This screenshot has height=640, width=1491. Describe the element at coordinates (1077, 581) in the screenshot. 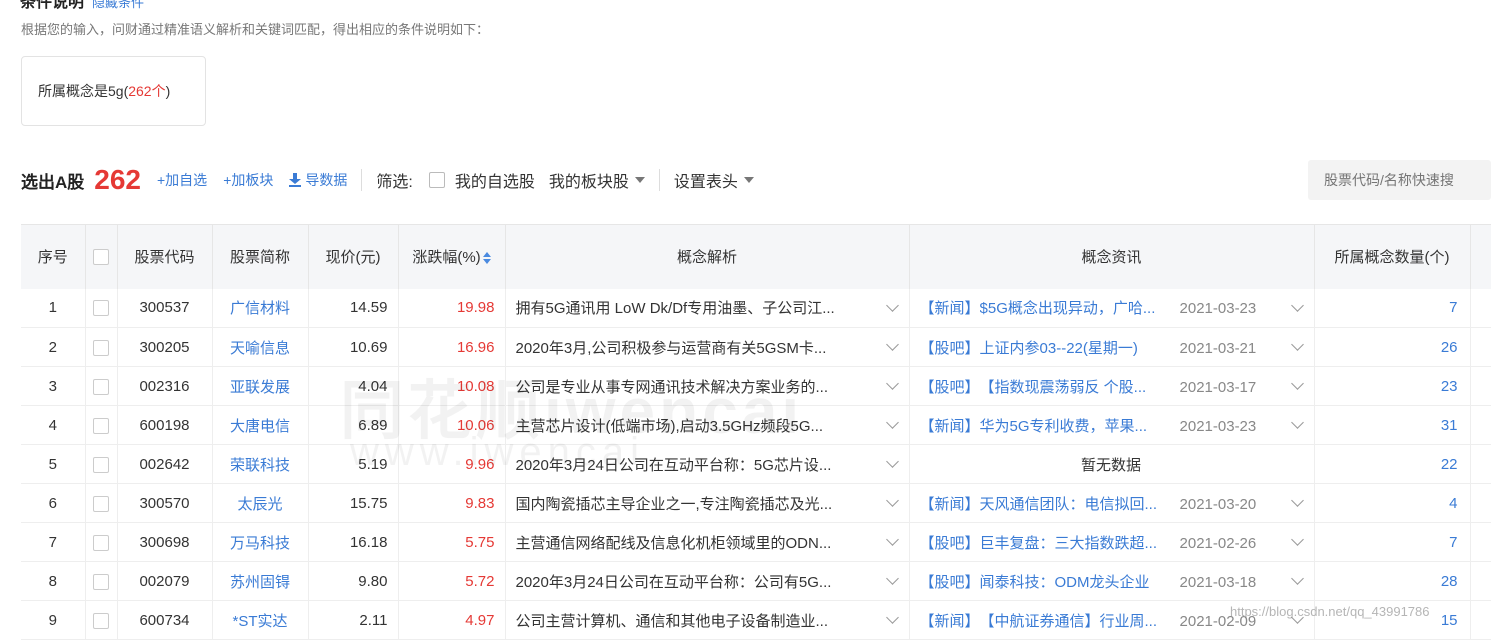

I see `news-title-link: 闻泰科技：ODM龙头企业` at that location.